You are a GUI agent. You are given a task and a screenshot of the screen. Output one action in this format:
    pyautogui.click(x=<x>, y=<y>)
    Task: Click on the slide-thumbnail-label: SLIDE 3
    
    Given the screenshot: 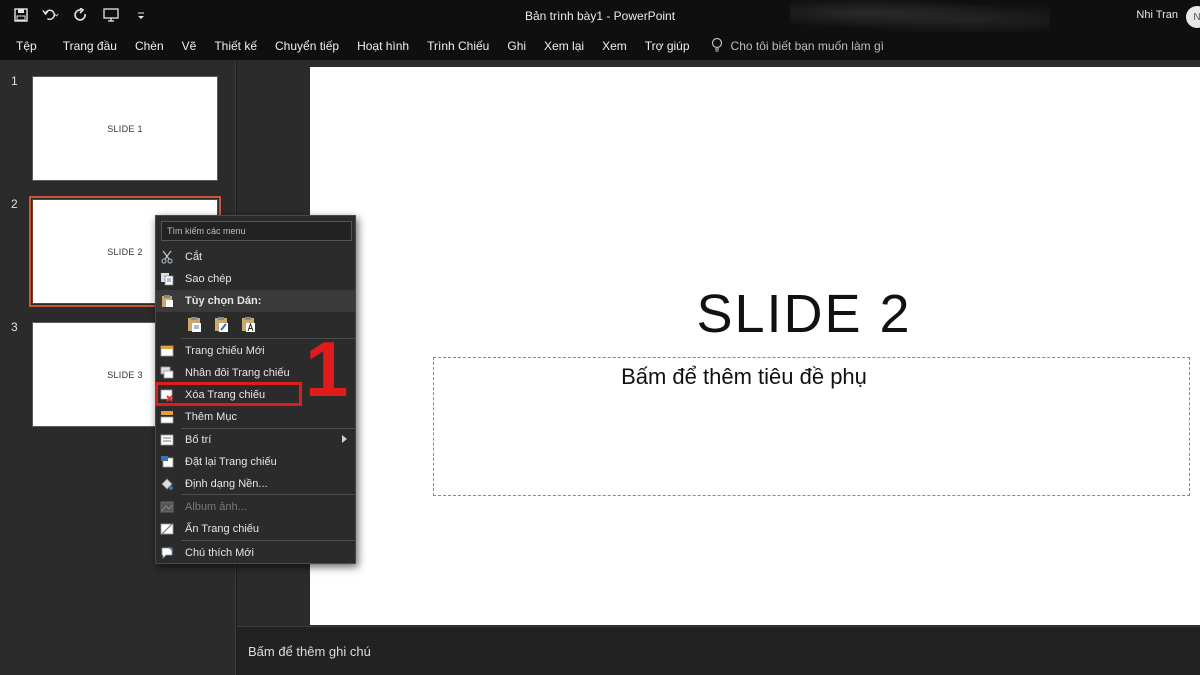 What is the action you would take?
    pyautogui.click(x=125, y=374)
    